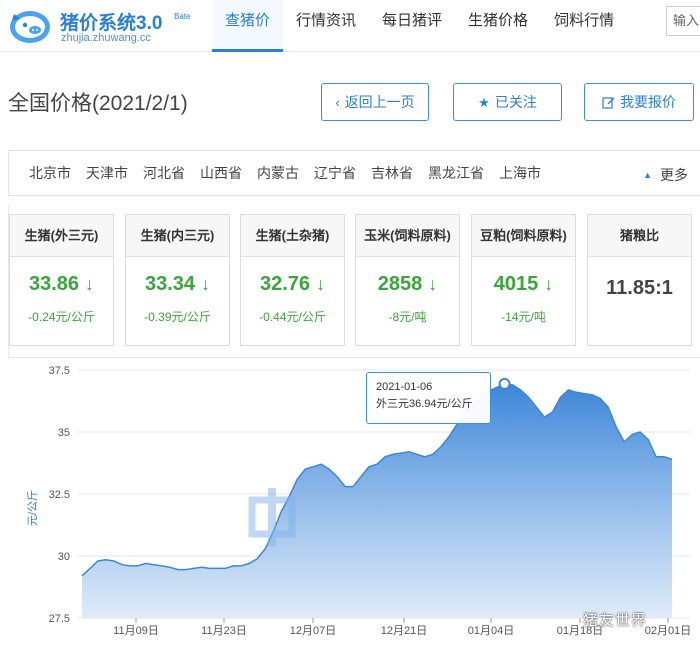 The width and height of the screenshot is (700, 648). Describe the element at coordinates (292, 236) in the screenshot. I see `price-card-title: 生猪(土杂猪)` at that location.